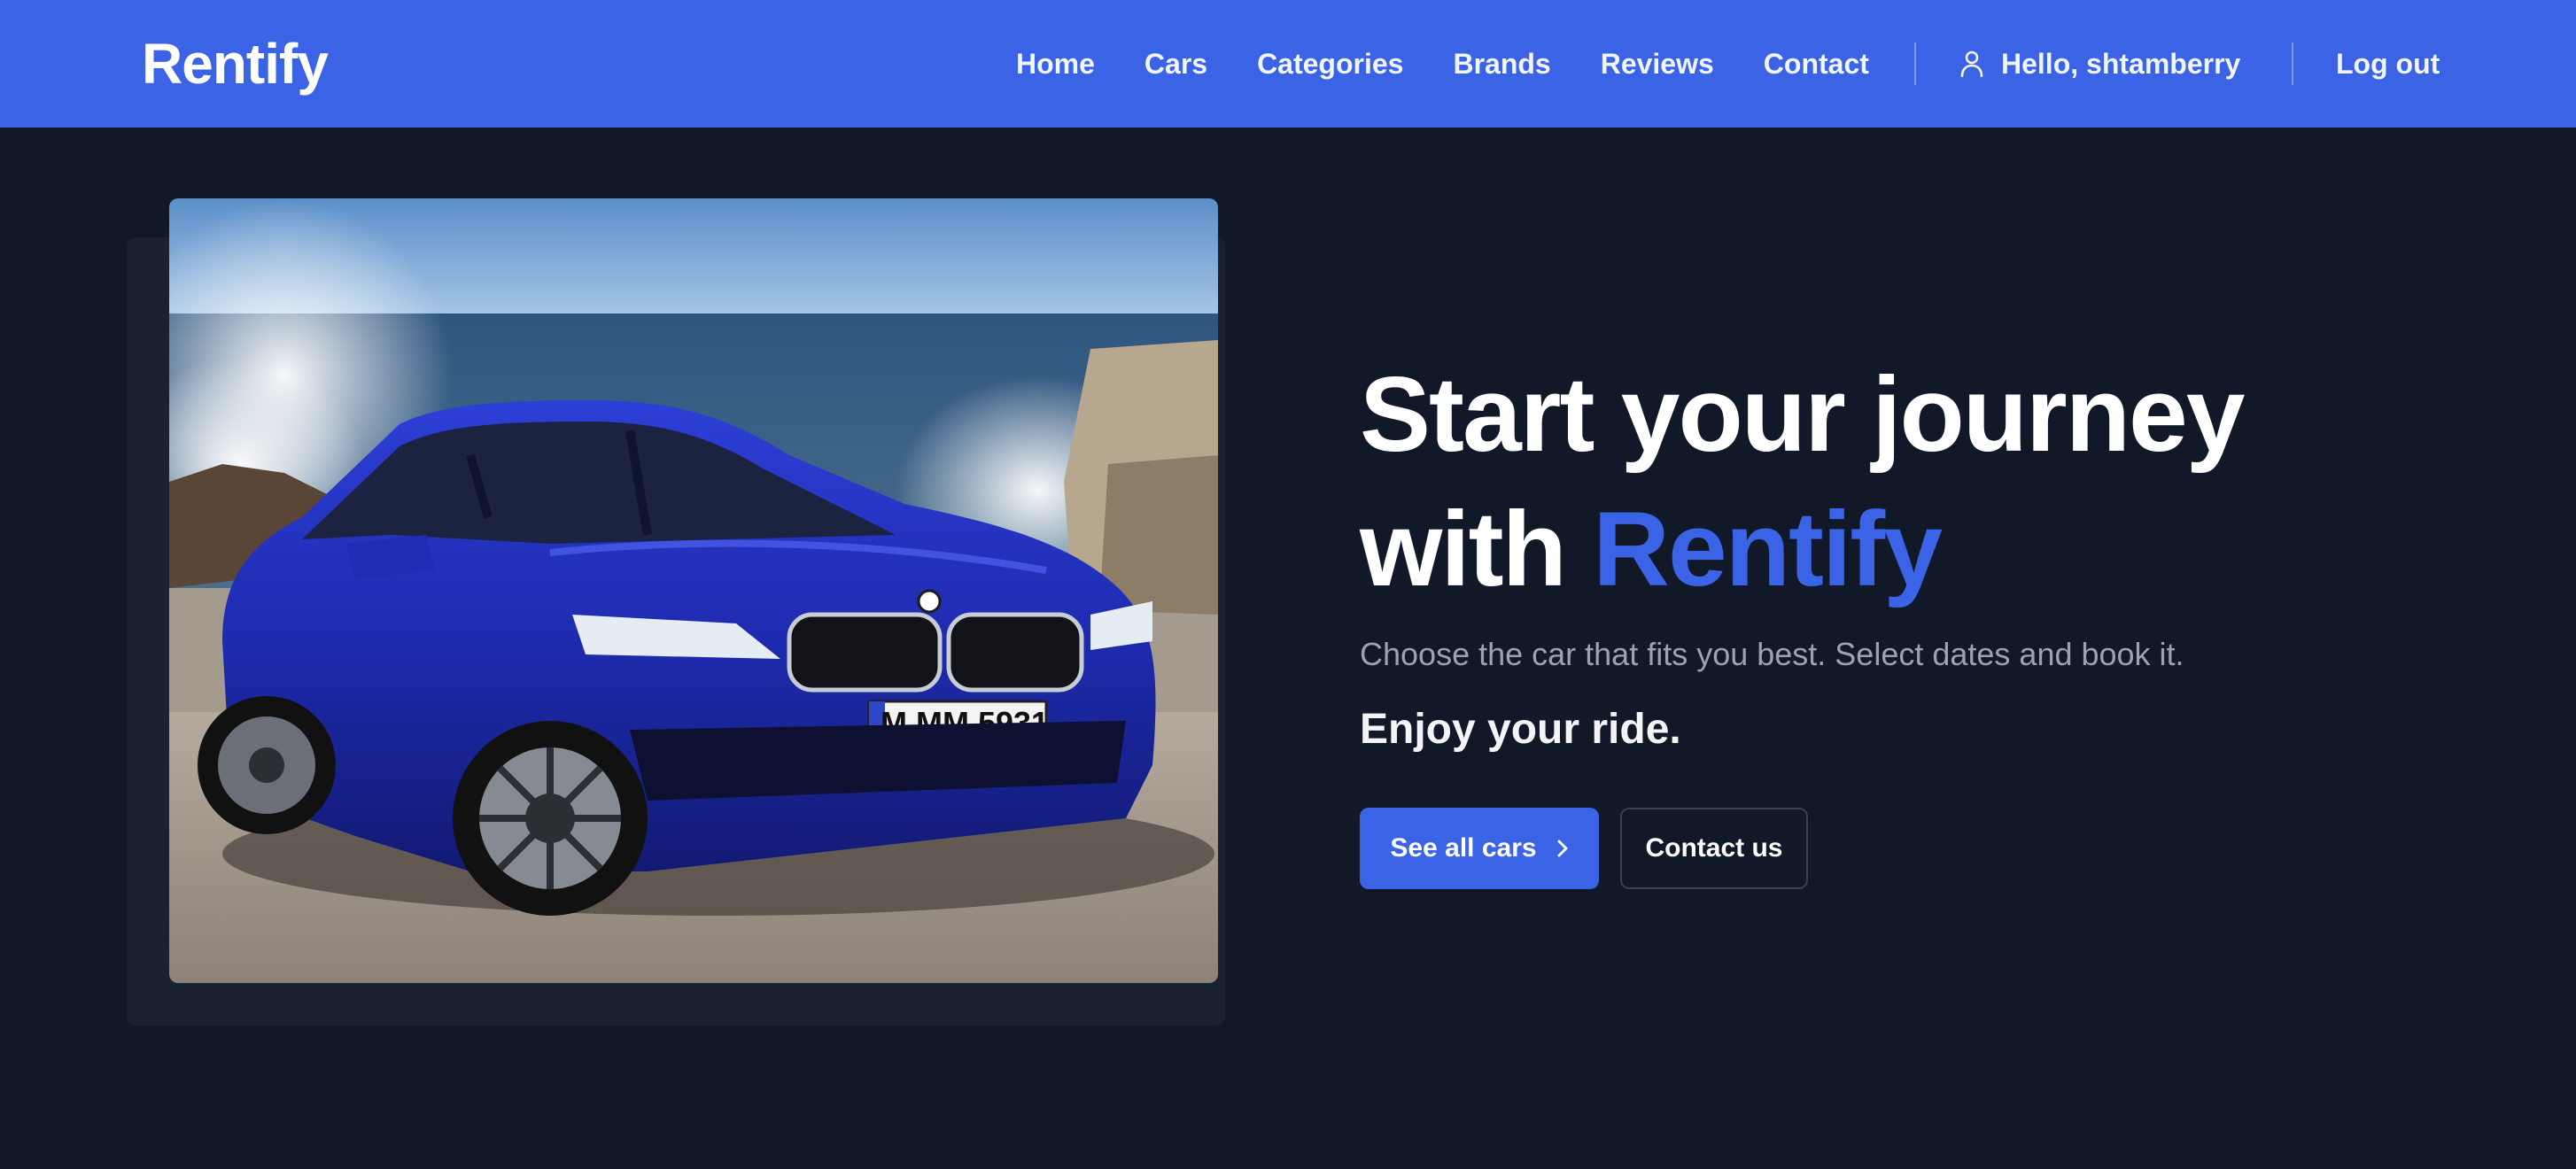 Image resolution: width=2576 pixels, height=1169 pixels. I want to click on headline-prefix: with, so click(1463, 549).